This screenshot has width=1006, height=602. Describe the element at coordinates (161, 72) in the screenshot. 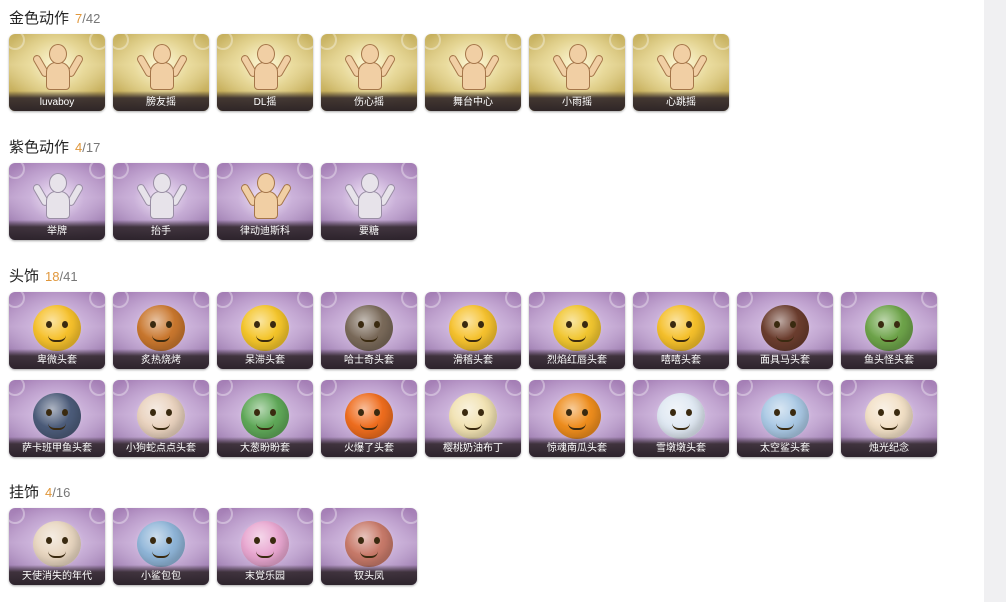

I see `item-card: 膀友摇` at that location.